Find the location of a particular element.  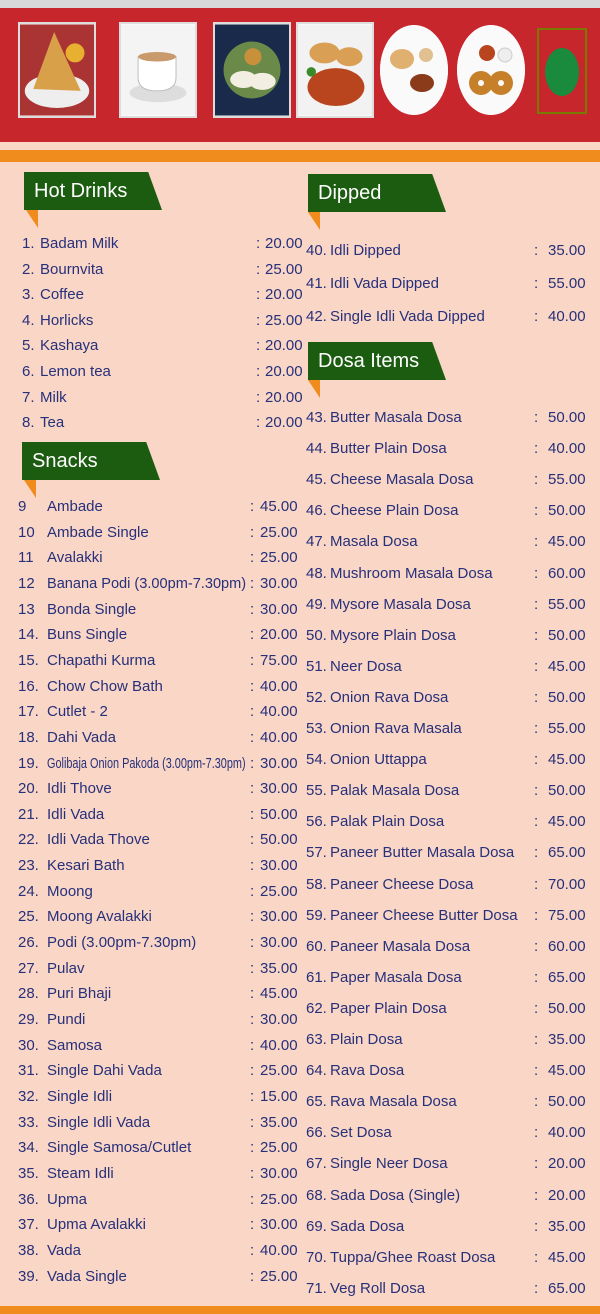

item-name: Paneer Butter Masala Dosa is located at coordinates (422, 853).